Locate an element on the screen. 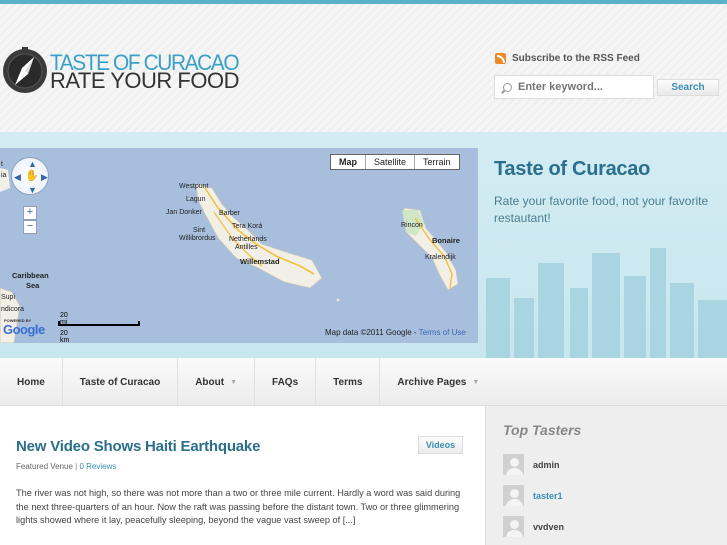 The width and height of the screenshot is (727, 545). map-label-edge-ia: ia is located at coordinates (4, 175).